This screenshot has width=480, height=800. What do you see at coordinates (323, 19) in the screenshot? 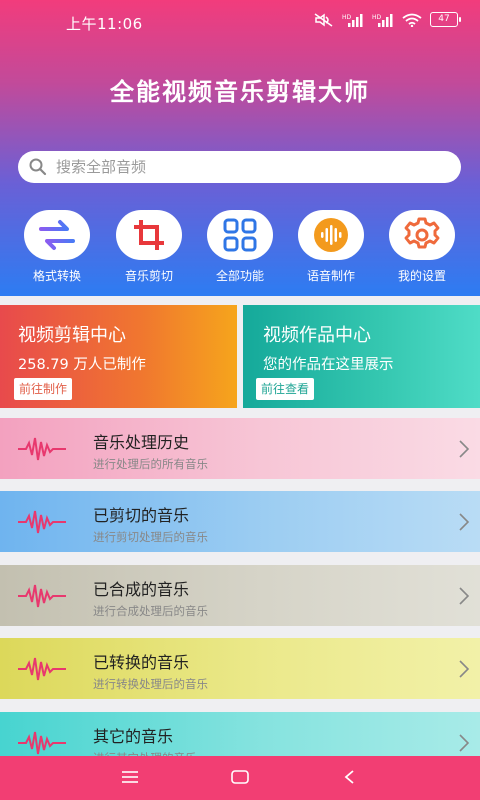
I see `mute-icon` at bounding box center [323, 19].